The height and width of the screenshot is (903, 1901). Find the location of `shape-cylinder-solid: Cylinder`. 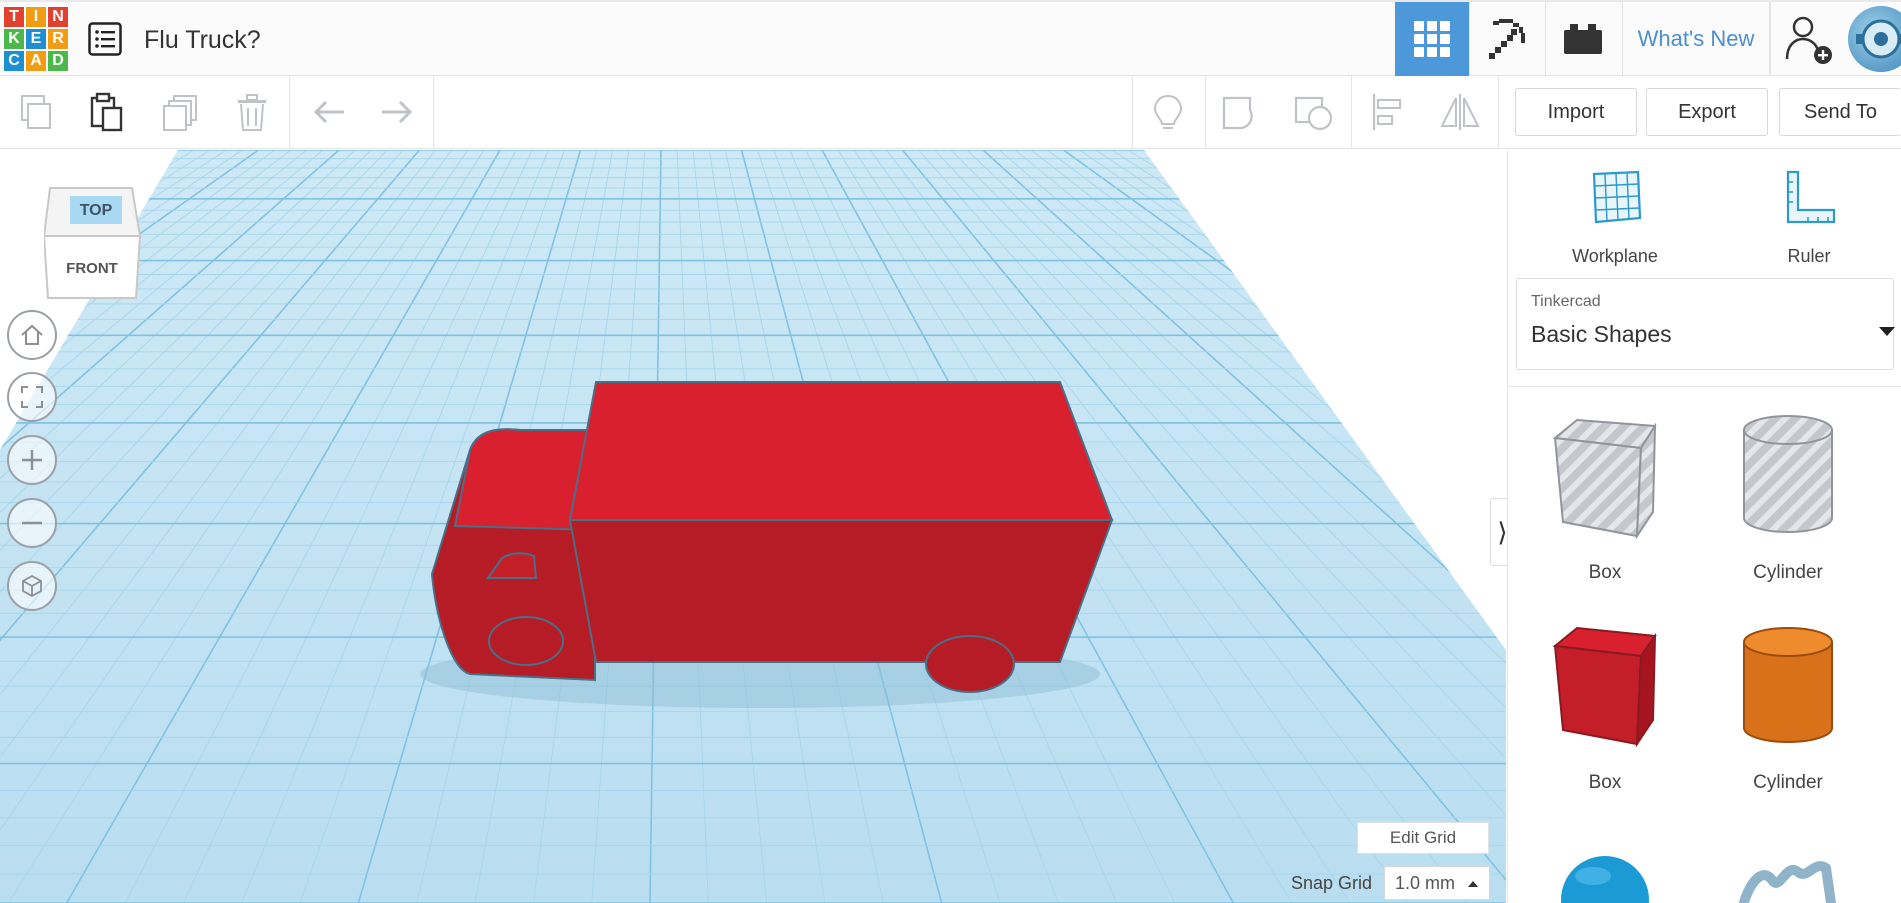

shape-cylinder-solid: Cylinder is located at coordinates (1788, 717).